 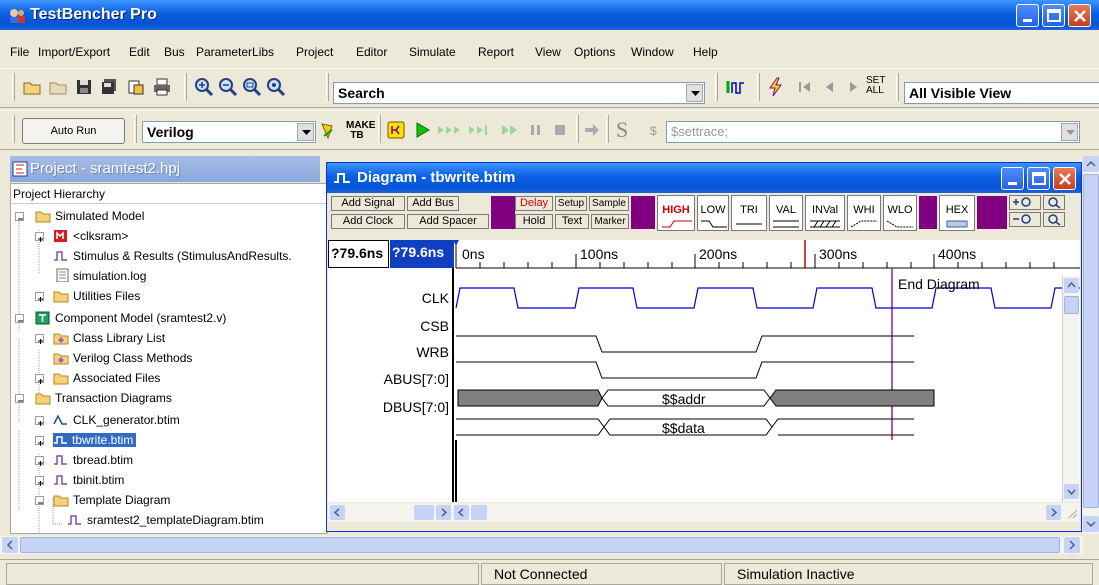 What do you see at coordinates (1025, 202) in the screenshot?
I see `zoom-in-button` at bounding box center [1025, 202].